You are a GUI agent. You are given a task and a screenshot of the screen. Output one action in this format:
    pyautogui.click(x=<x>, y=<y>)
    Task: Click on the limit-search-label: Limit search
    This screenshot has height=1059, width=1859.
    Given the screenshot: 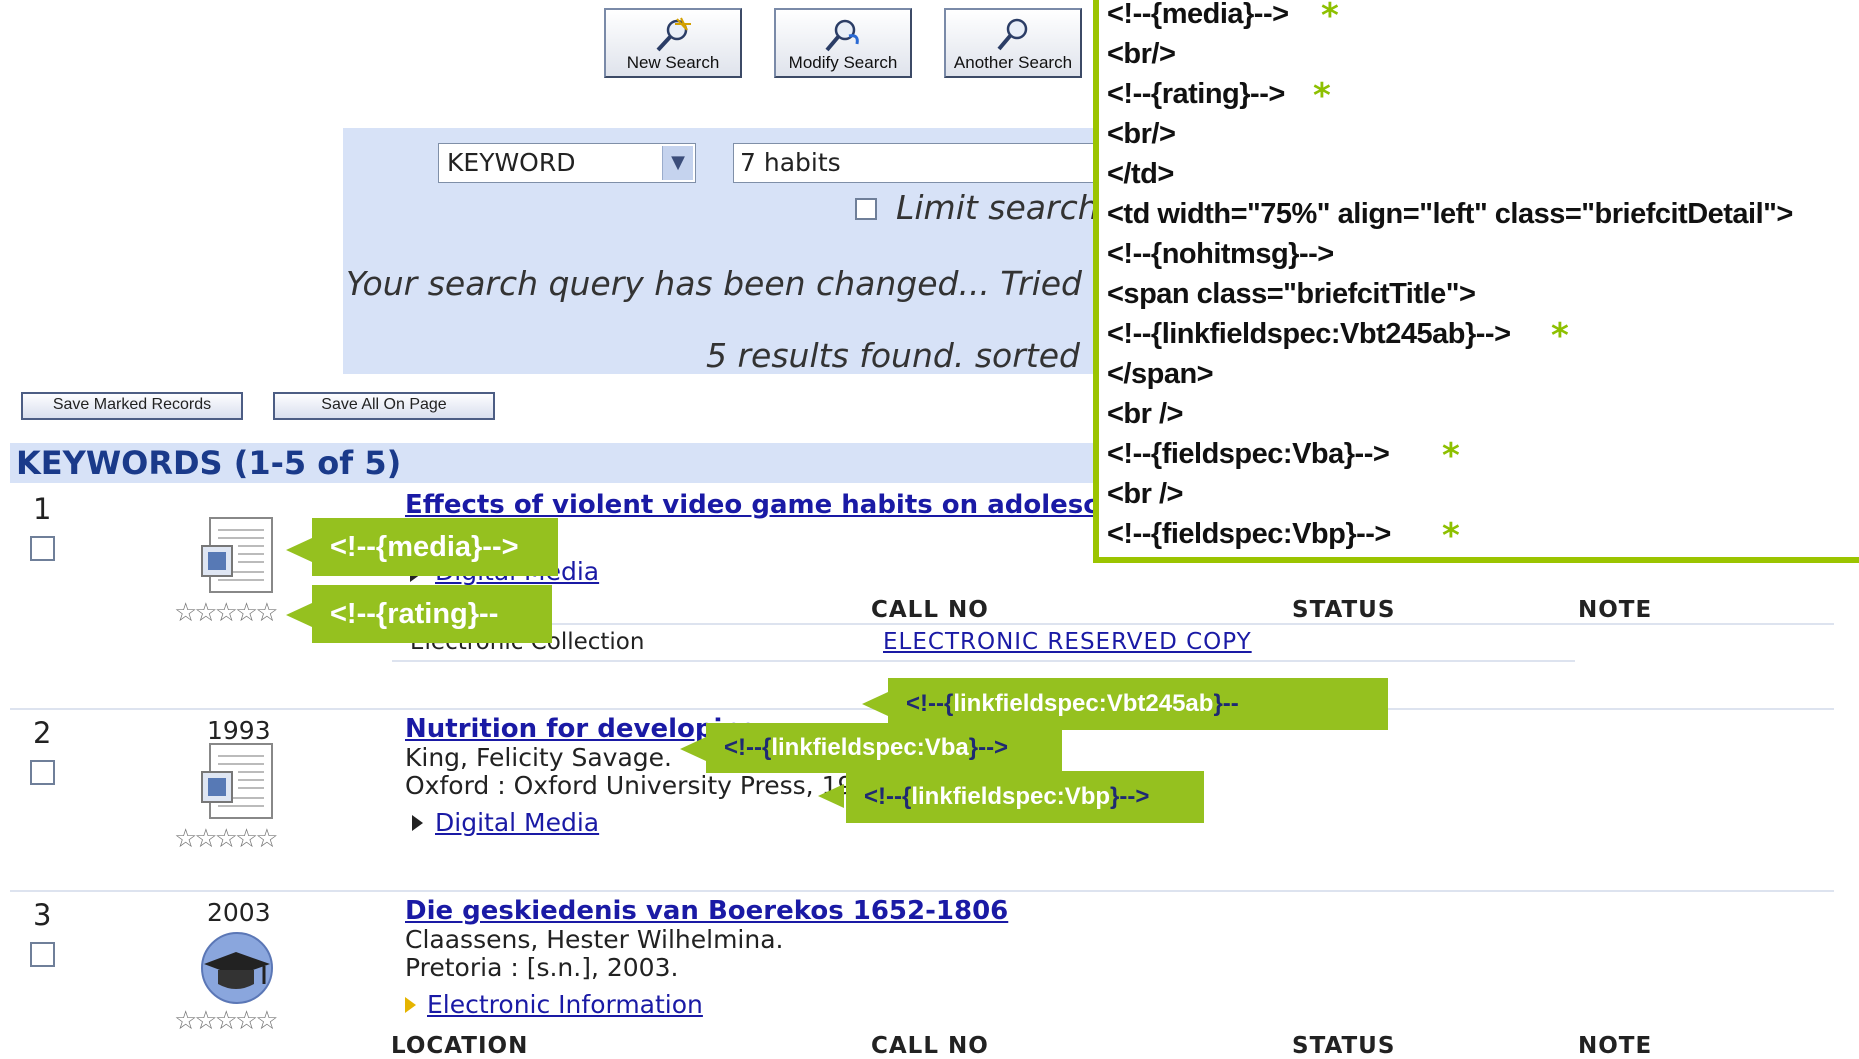 What is the action you would take?
    pyautogui.click(x=997, y=207)
    